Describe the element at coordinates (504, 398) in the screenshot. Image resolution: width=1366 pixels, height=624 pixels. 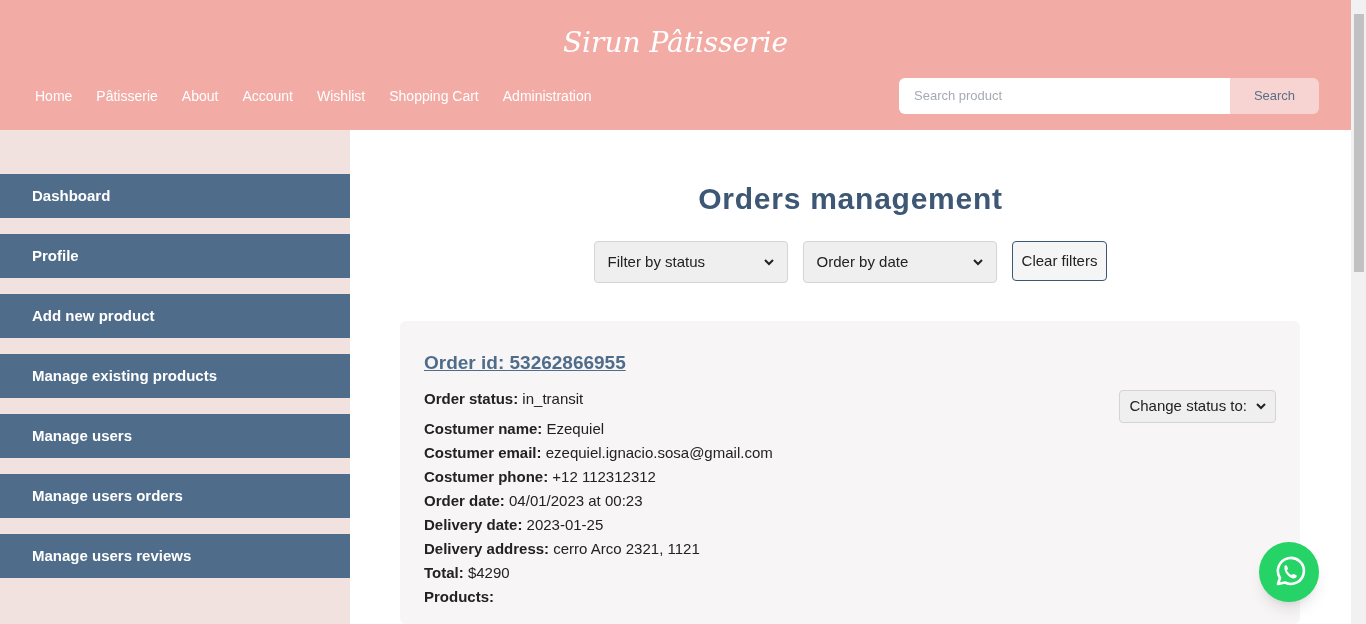
I see `order-status: Order status: in_transit` at that location.